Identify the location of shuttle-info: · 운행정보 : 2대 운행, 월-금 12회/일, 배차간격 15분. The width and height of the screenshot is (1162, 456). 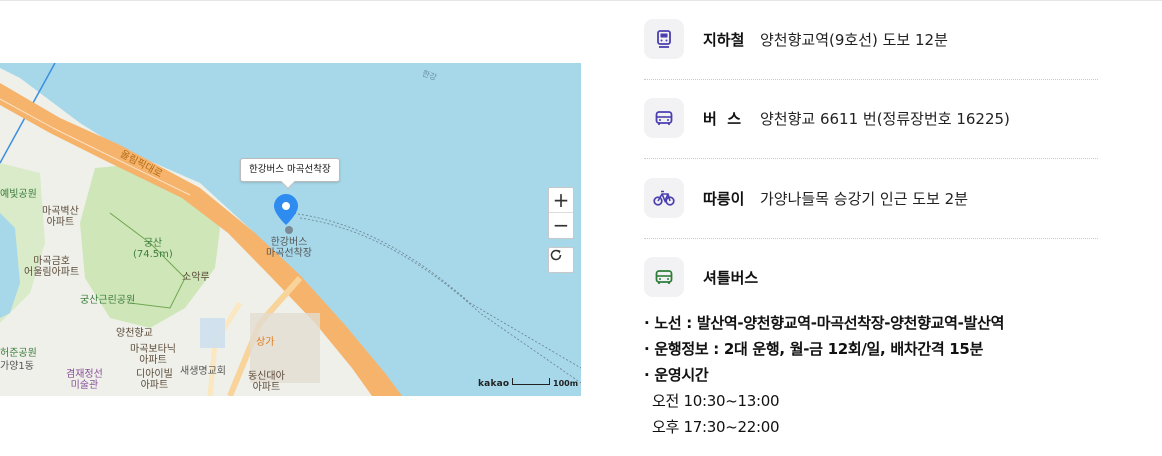
(871, 349).